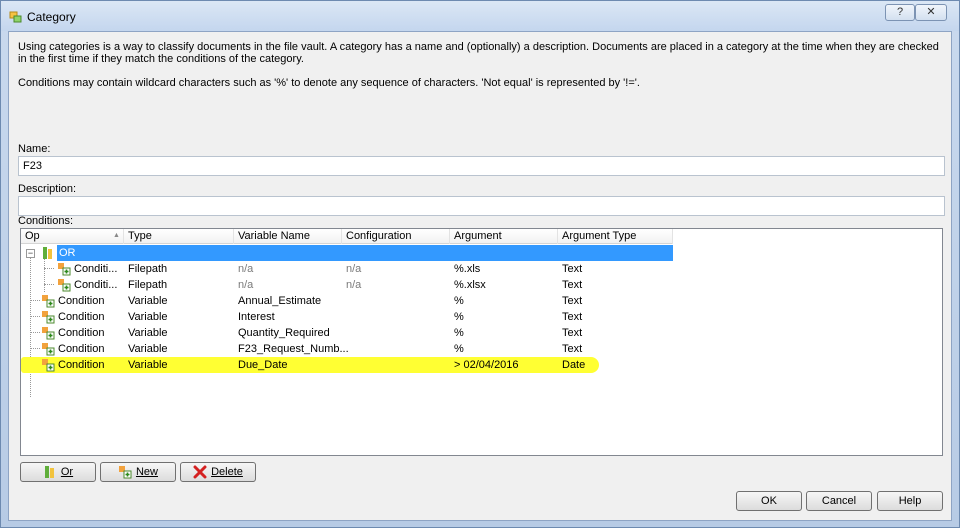 This screenshot has width=960, height=528. I want to click on delete-button: Delete, so click(218, 472).